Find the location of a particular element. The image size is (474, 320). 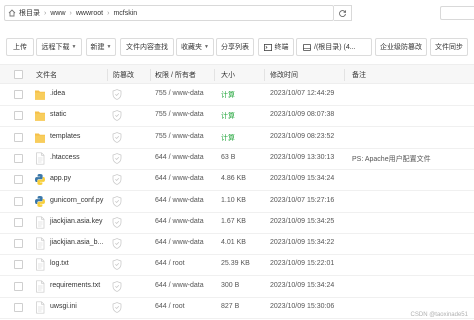

enterprise-tamper-button: 企业级防篡改 is located at coordinates (401, 47).